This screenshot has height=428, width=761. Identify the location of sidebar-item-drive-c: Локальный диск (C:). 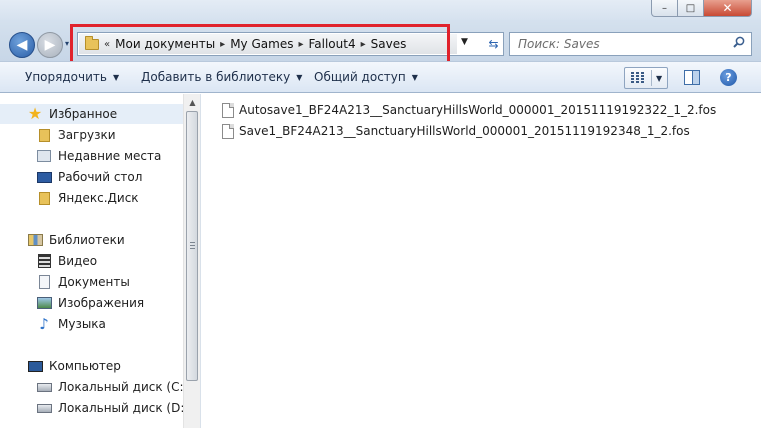
(94, 387).